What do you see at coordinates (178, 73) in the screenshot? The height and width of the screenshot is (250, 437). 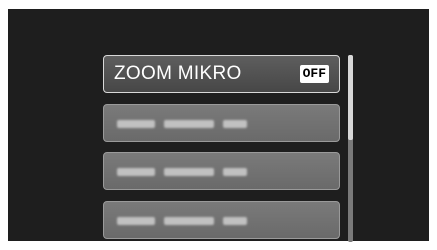 I see `menu-item-label: ZOOM MIKRO` at bounding box center [178, 73].